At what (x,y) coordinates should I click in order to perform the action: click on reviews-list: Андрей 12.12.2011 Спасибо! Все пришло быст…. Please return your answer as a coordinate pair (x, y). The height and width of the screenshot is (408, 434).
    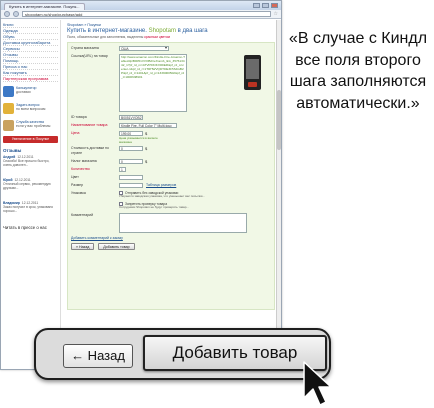
    Looking at the image, I should click on (30, 188).